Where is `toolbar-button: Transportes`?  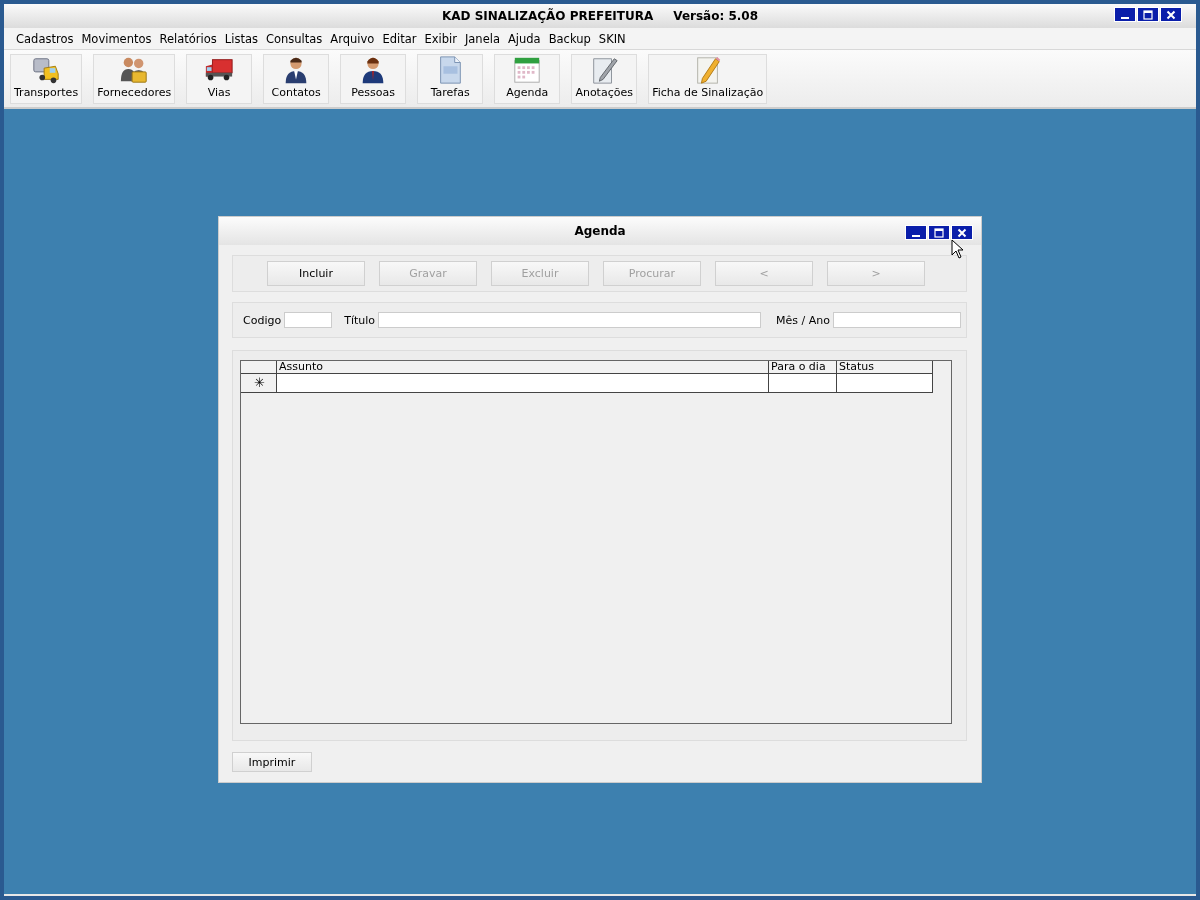 toolbar-button: Transportes is located at coordinates (46, 78).